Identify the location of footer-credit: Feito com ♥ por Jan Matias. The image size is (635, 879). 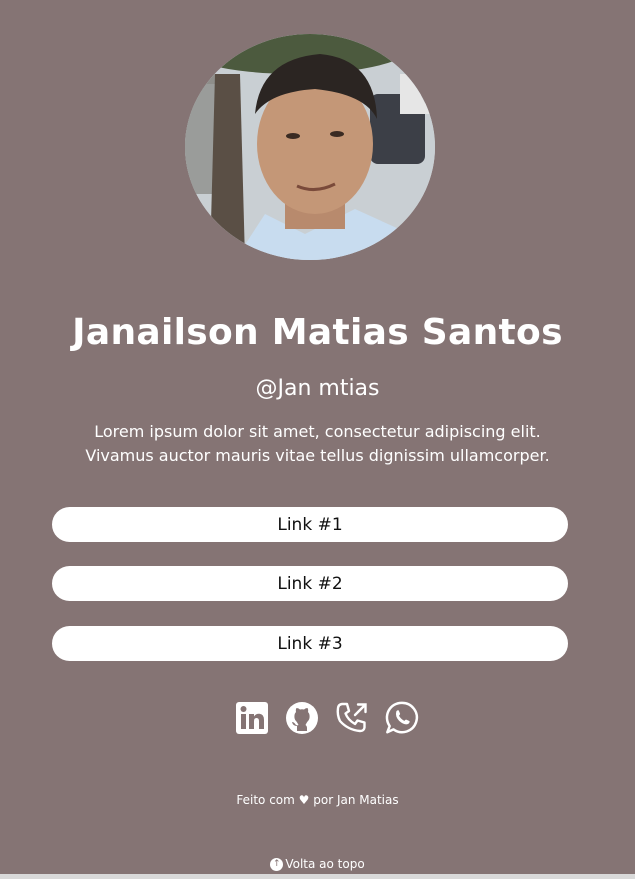
(317, 800).